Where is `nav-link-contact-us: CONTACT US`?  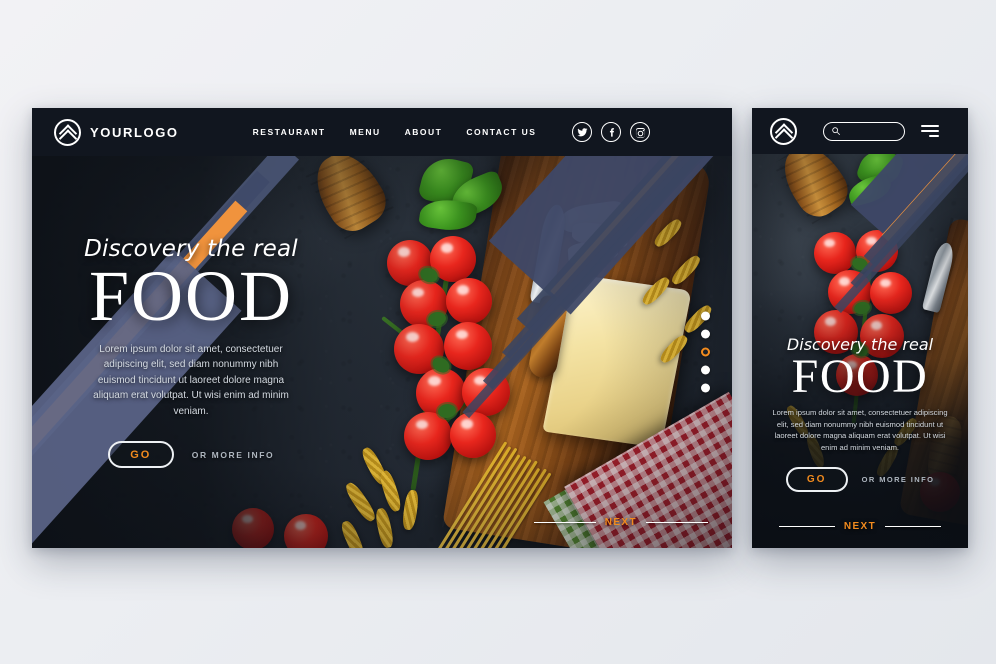 nav-link-contact-us: CONTACT US is located at coordinates (501, 132).